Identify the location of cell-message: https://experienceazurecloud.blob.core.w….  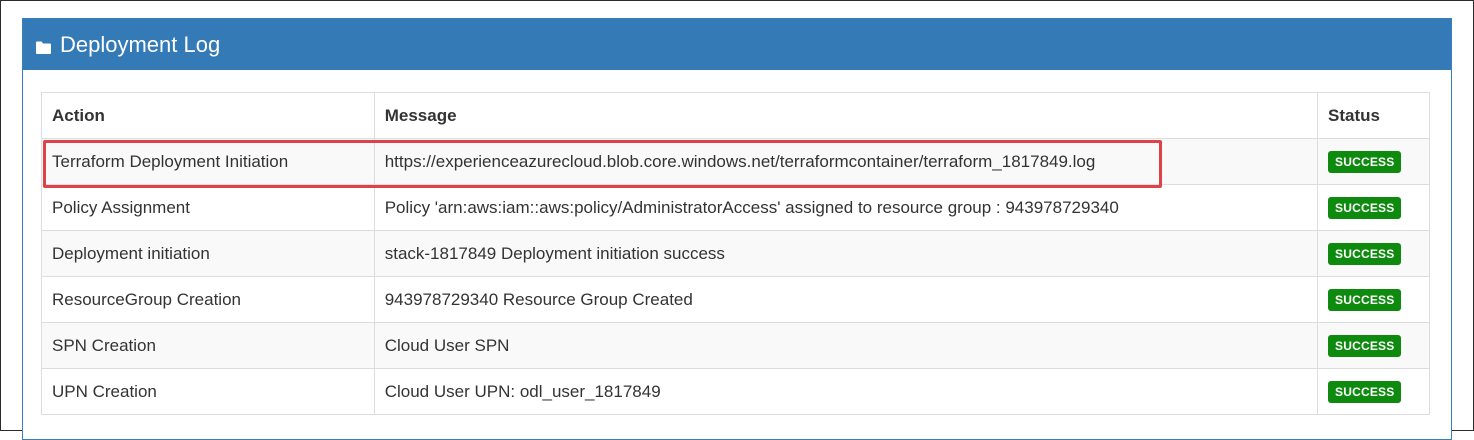
(846, 161).